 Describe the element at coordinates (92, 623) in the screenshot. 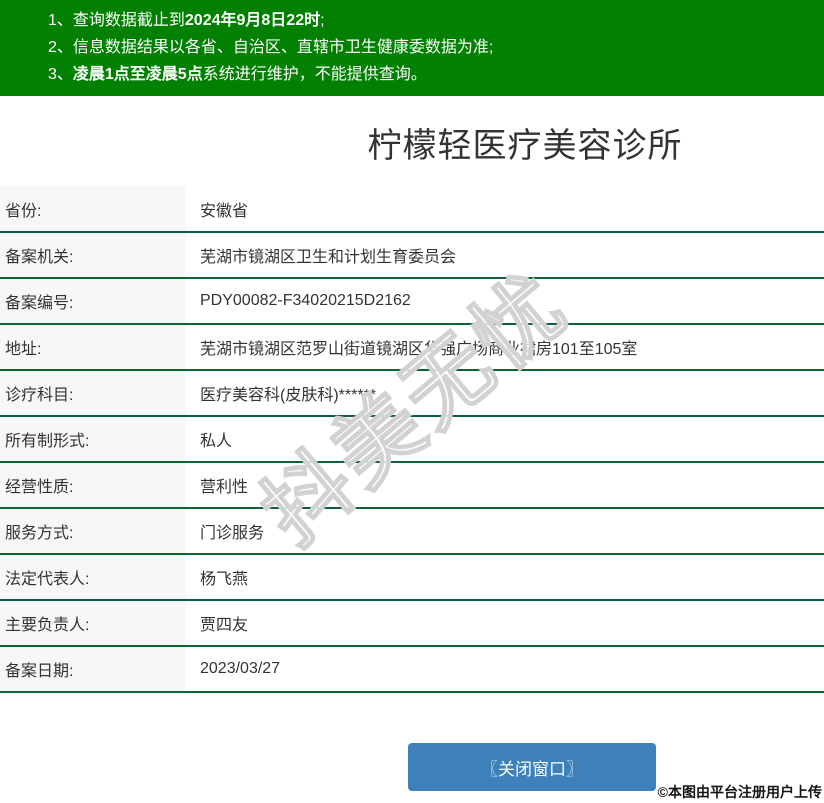

I see `field-label: 主要负责人:` at that location.